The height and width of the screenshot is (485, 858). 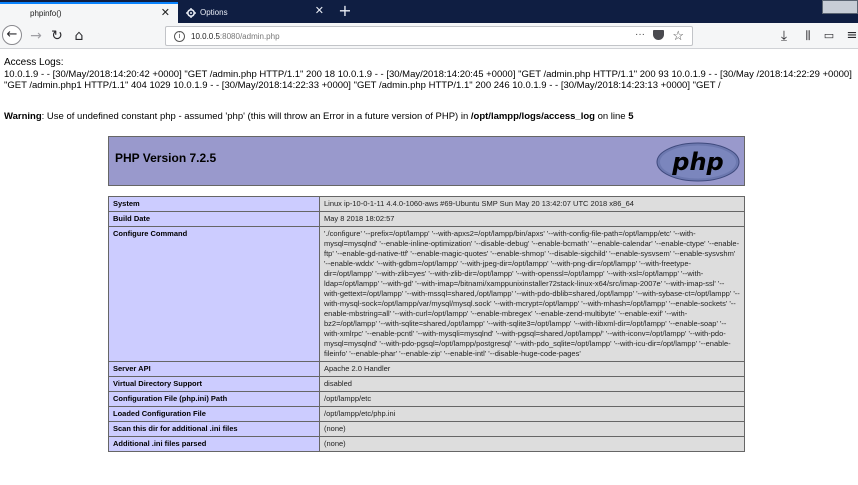 I want to click on table-row: Additional .ini files parsed (none), so click(x=426, y=444).